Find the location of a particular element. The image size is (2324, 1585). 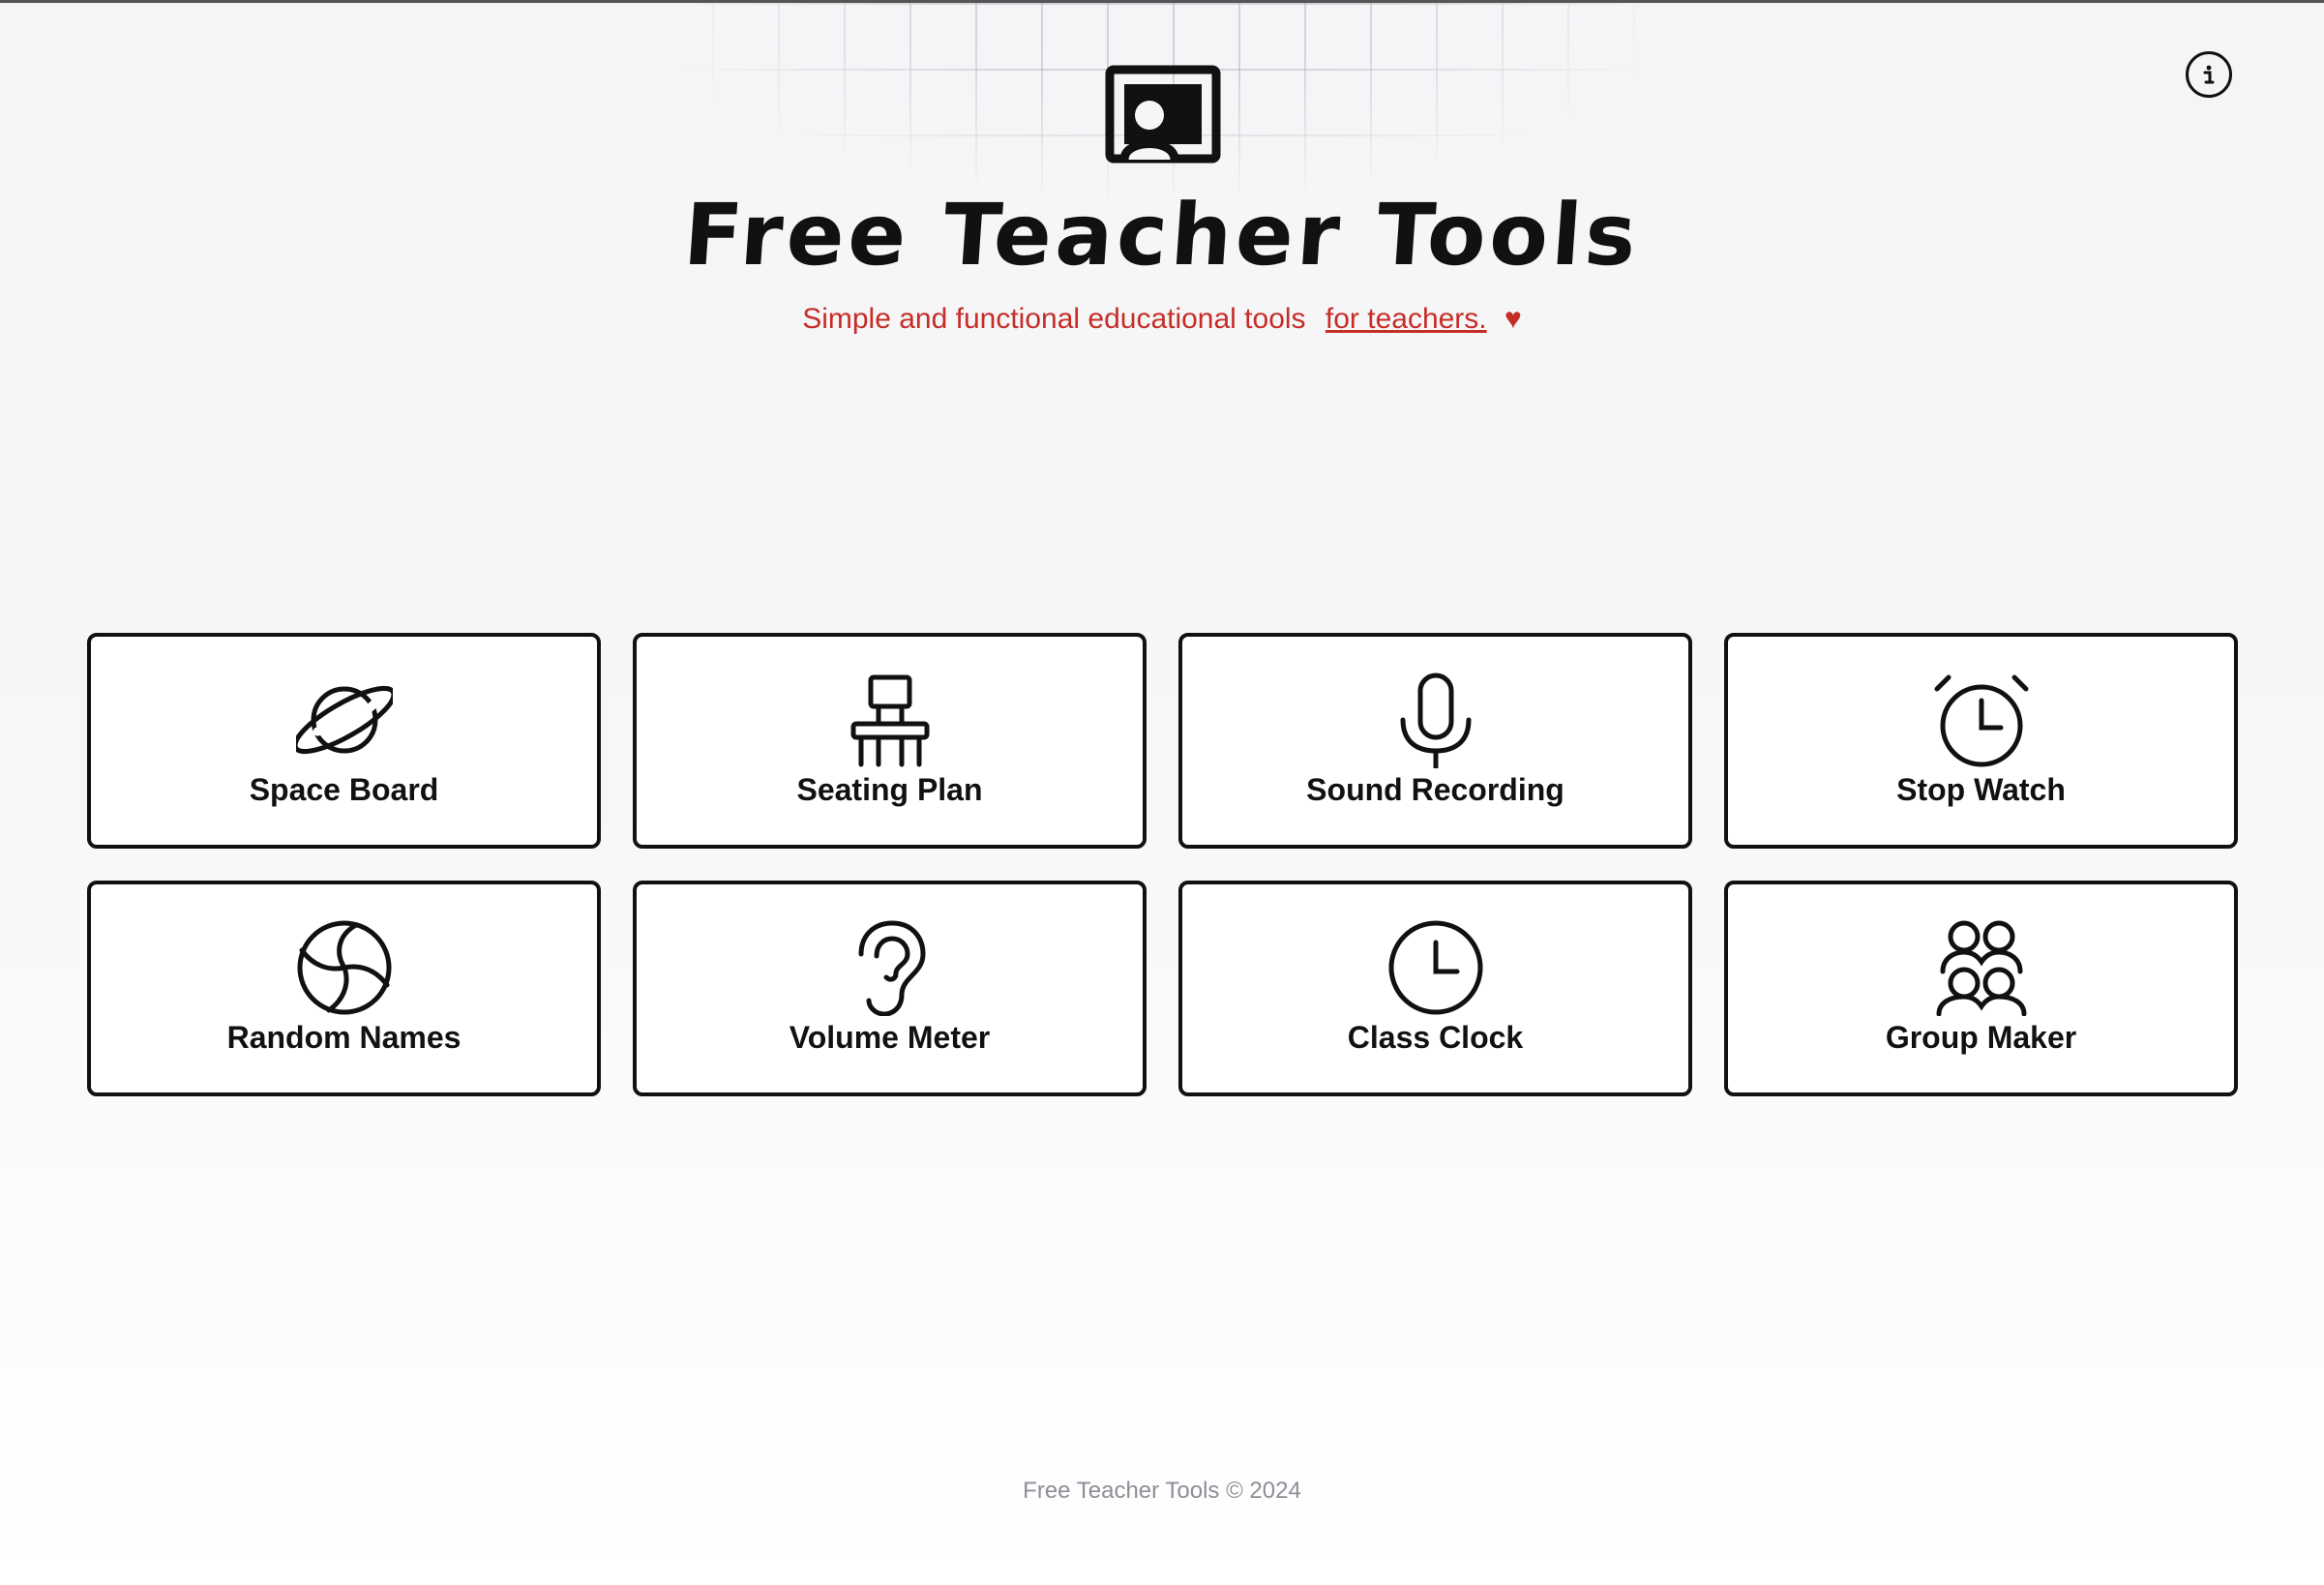

tool-card-group-maker: Group Maker is located at coordinates (1981, 988).